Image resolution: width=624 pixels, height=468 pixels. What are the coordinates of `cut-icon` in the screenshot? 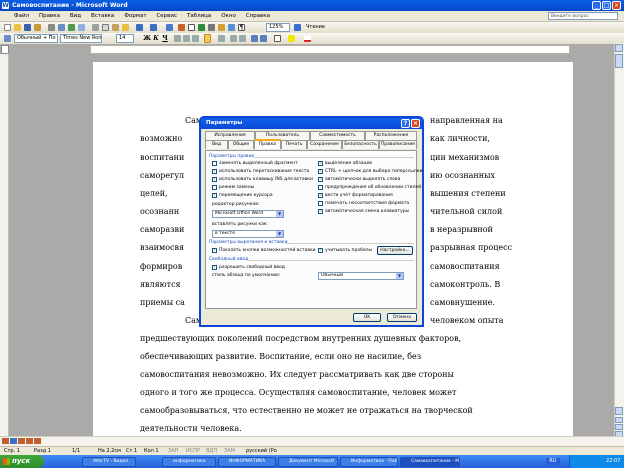 It's located at (95, 27).